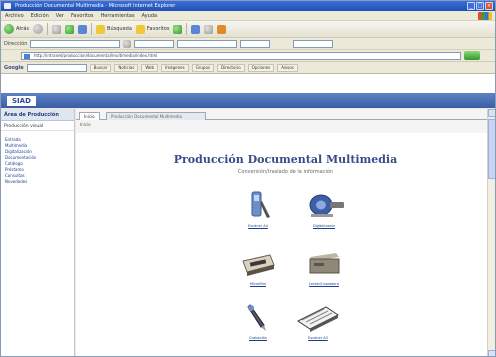  What do you see at coordinates (491, 232) in the screenshot?
I see `vertical-scrollbar` at bounding box center [491, 232].